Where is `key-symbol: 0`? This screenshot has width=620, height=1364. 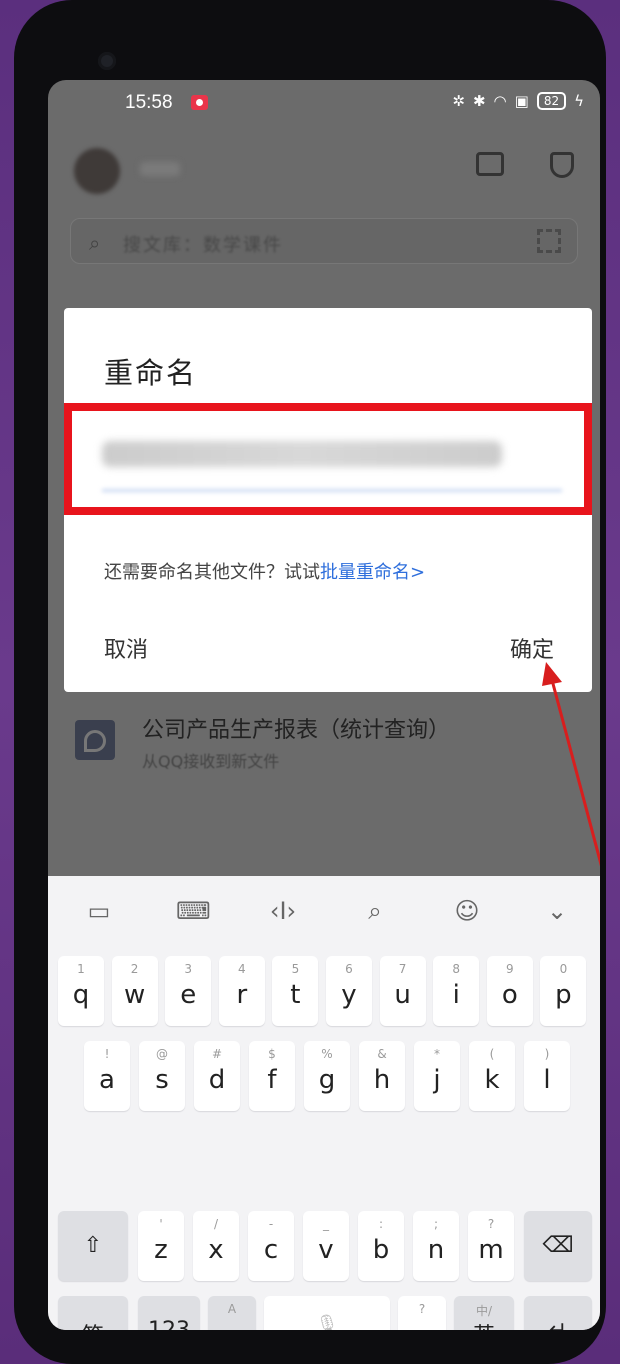 key-symbol: 0 is located at coordinates (563, 969).